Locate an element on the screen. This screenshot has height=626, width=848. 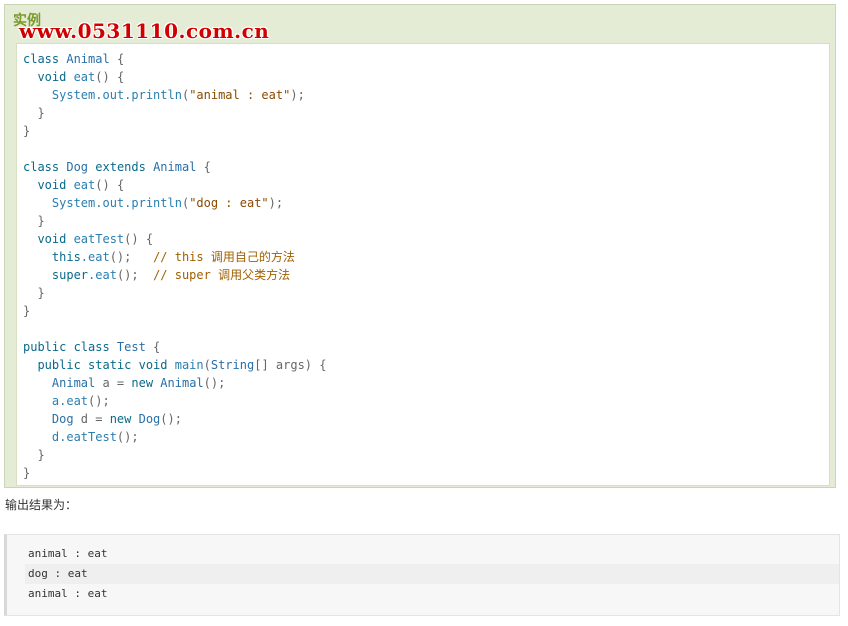
code-token: d.eatTest is located at coordinates (70, 437).